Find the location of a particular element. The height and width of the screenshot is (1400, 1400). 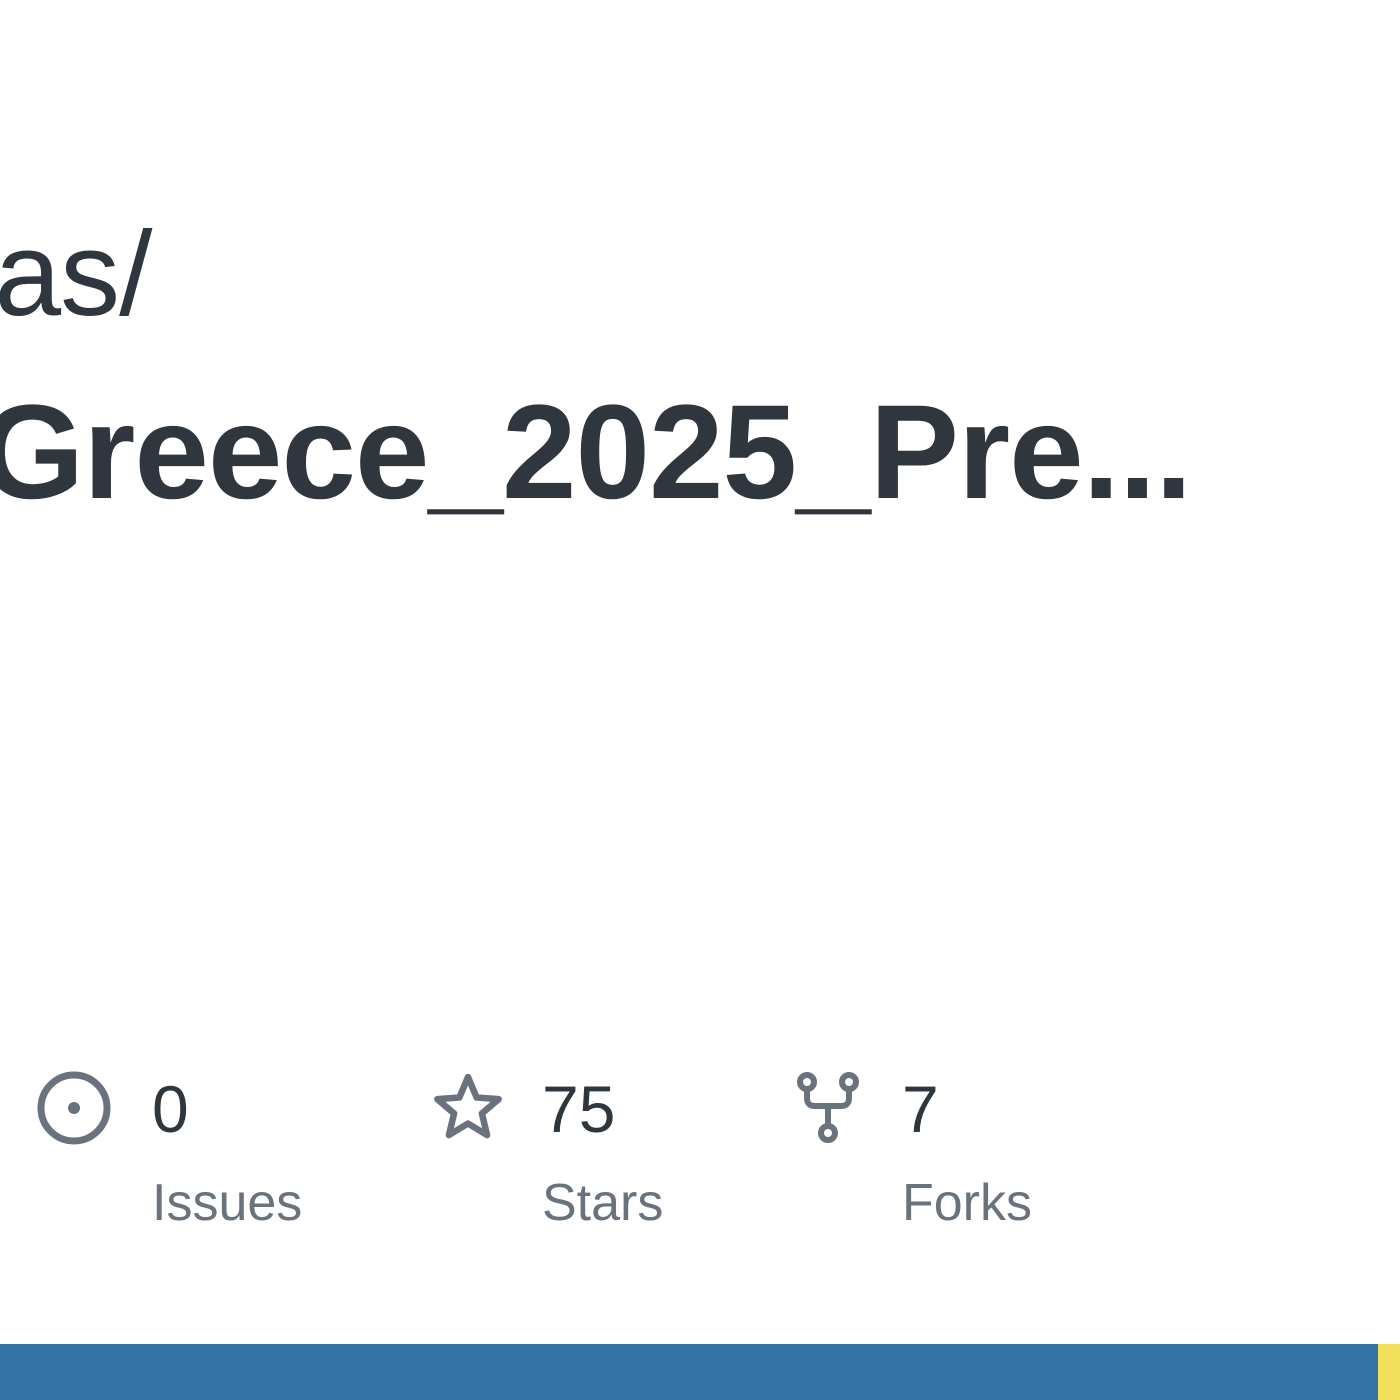

repo-owner: tas/ is located at coordinates (76, 274).